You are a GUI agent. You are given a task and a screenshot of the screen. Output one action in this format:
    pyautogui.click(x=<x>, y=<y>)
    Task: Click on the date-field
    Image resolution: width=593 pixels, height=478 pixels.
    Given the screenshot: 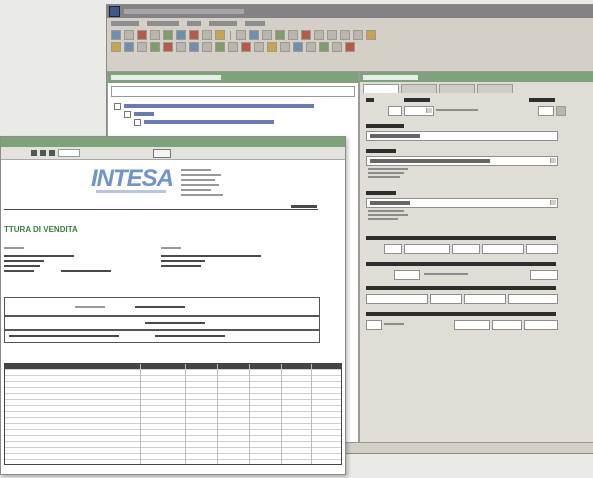 What is the action you would take?
    pyautogui.click(x=542, y=249)
    